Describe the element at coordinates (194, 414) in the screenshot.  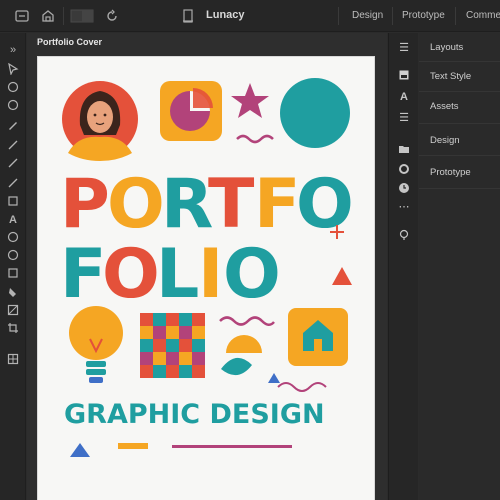
I see `poster-subtitle: GRAPHIC DESIGN` at that location.